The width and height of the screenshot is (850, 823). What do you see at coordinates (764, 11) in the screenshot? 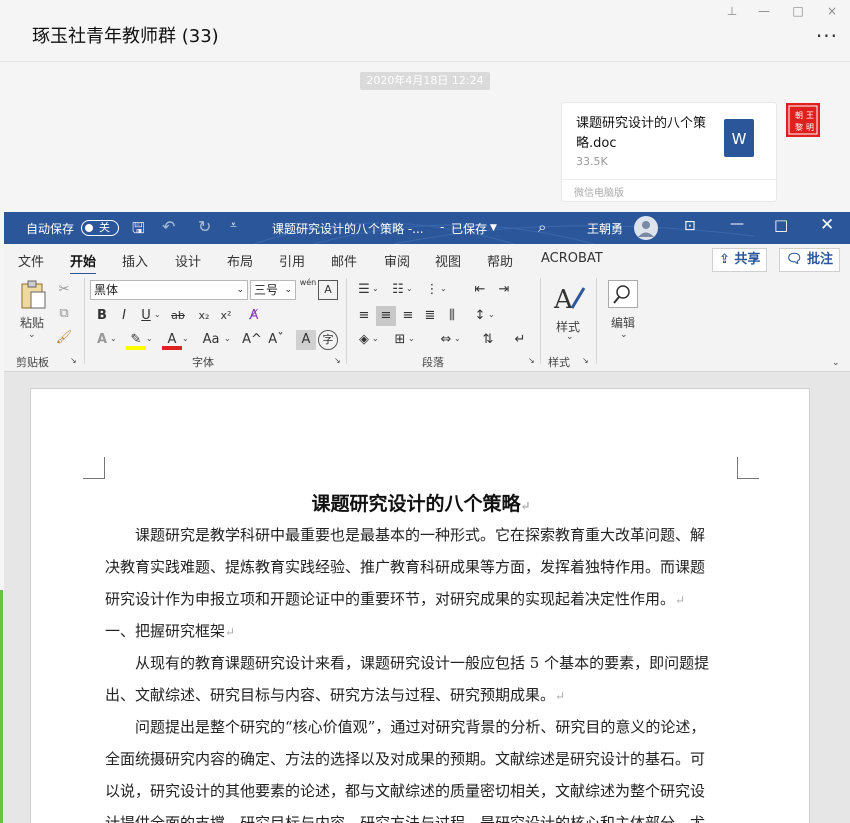
I see `minimize-icon: —` at bounding box center [764, 11].